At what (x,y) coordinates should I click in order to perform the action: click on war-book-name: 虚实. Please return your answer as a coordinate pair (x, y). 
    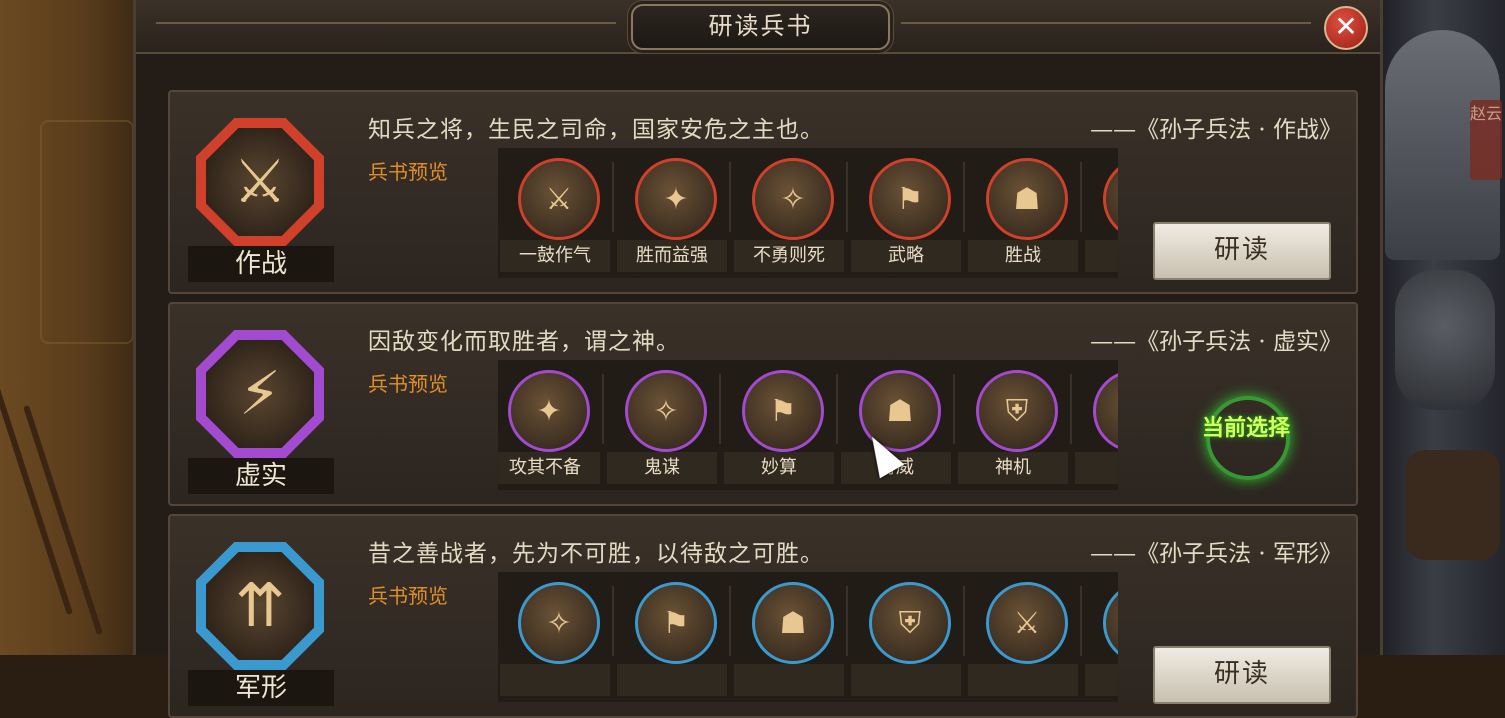
    Looking at the image, I should click on (261, 476).